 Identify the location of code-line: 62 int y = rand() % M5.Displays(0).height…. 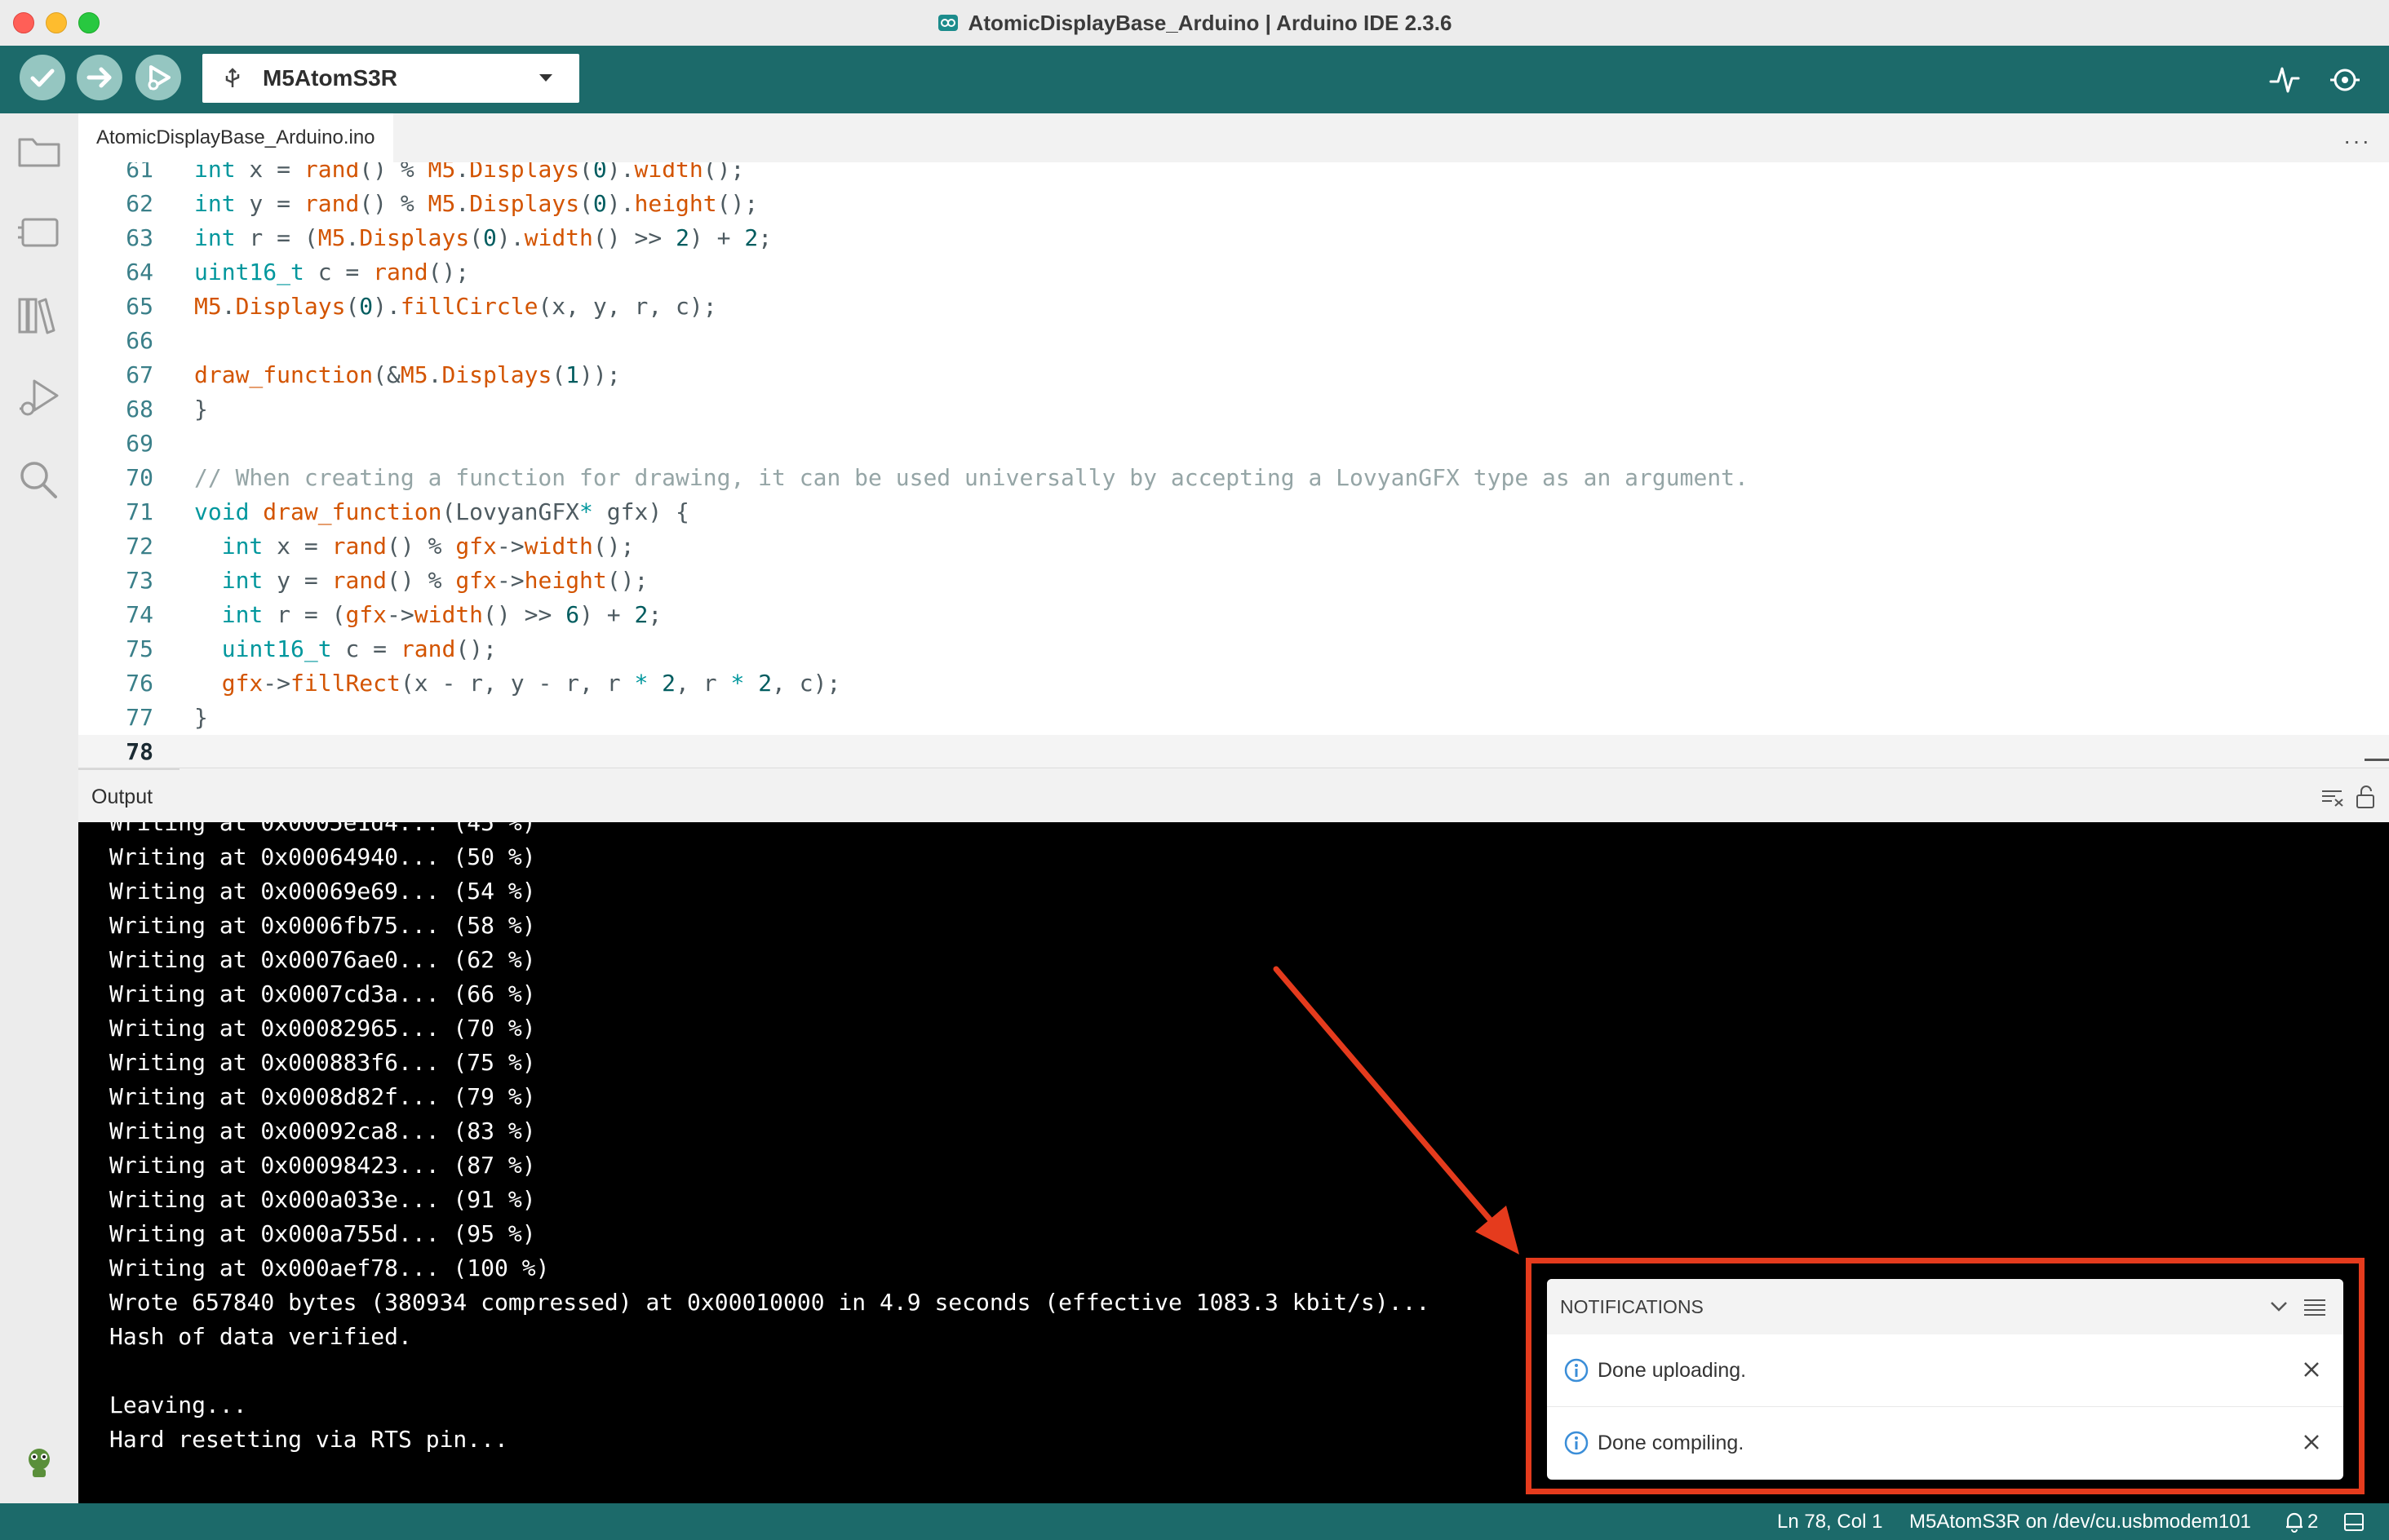
(442, 203).